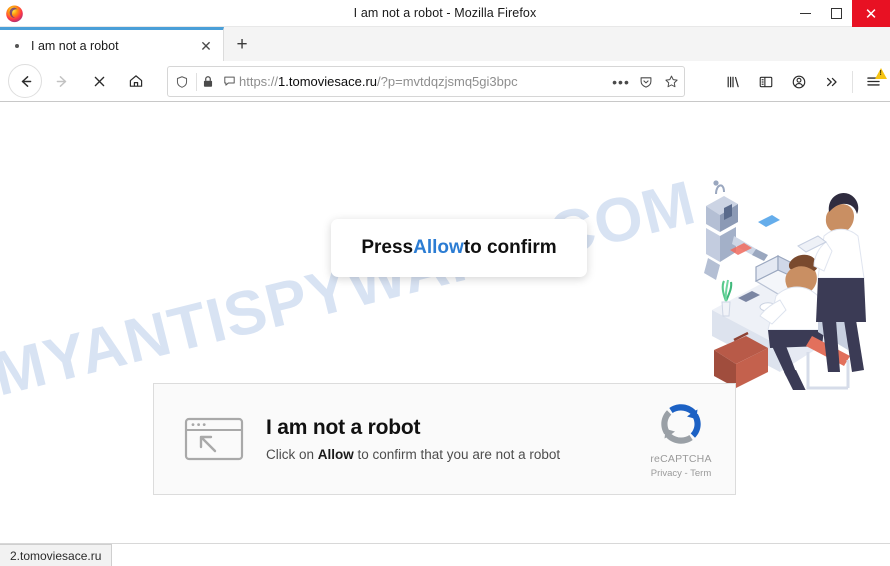  What do you see at coordinates (292, 454) in the screenshot?
I see `captcha-sub-prefix: Click on` at bounding box center [292, 454].